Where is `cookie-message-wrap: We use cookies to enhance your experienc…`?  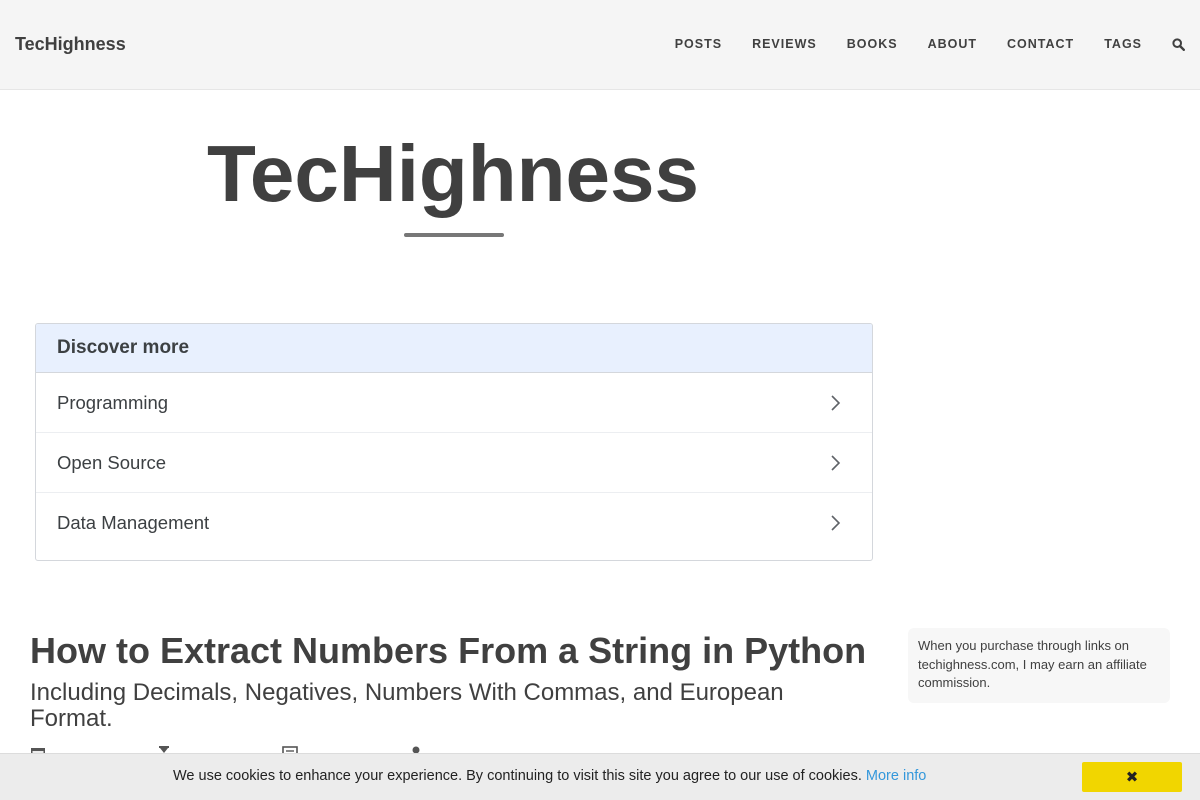
cookie-message-wrap: We use cookies to enhance your experienc… is located at coordinates (549, 776).